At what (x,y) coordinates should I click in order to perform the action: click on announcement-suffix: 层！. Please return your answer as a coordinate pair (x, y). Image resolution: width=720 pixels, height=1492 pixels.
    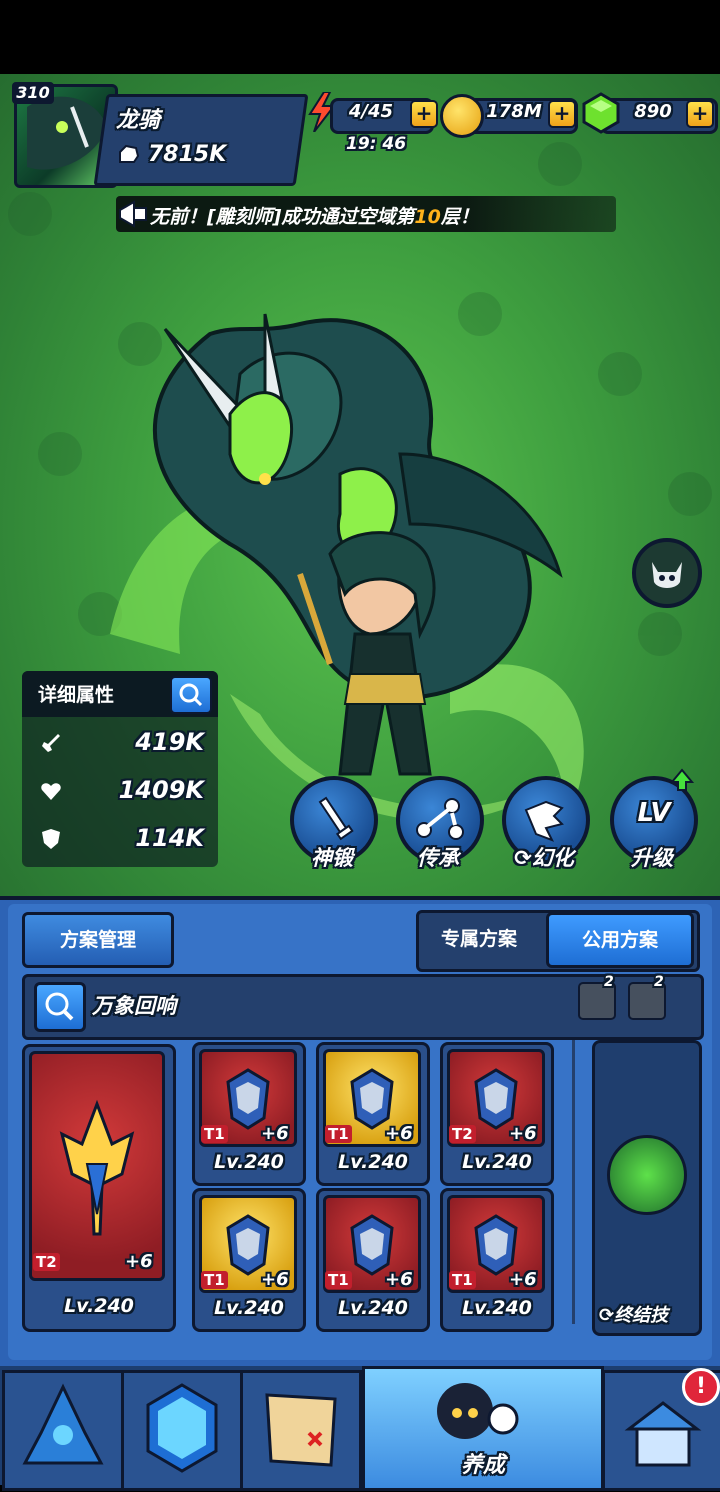
    Looking at the image, I should click on (459, 217).